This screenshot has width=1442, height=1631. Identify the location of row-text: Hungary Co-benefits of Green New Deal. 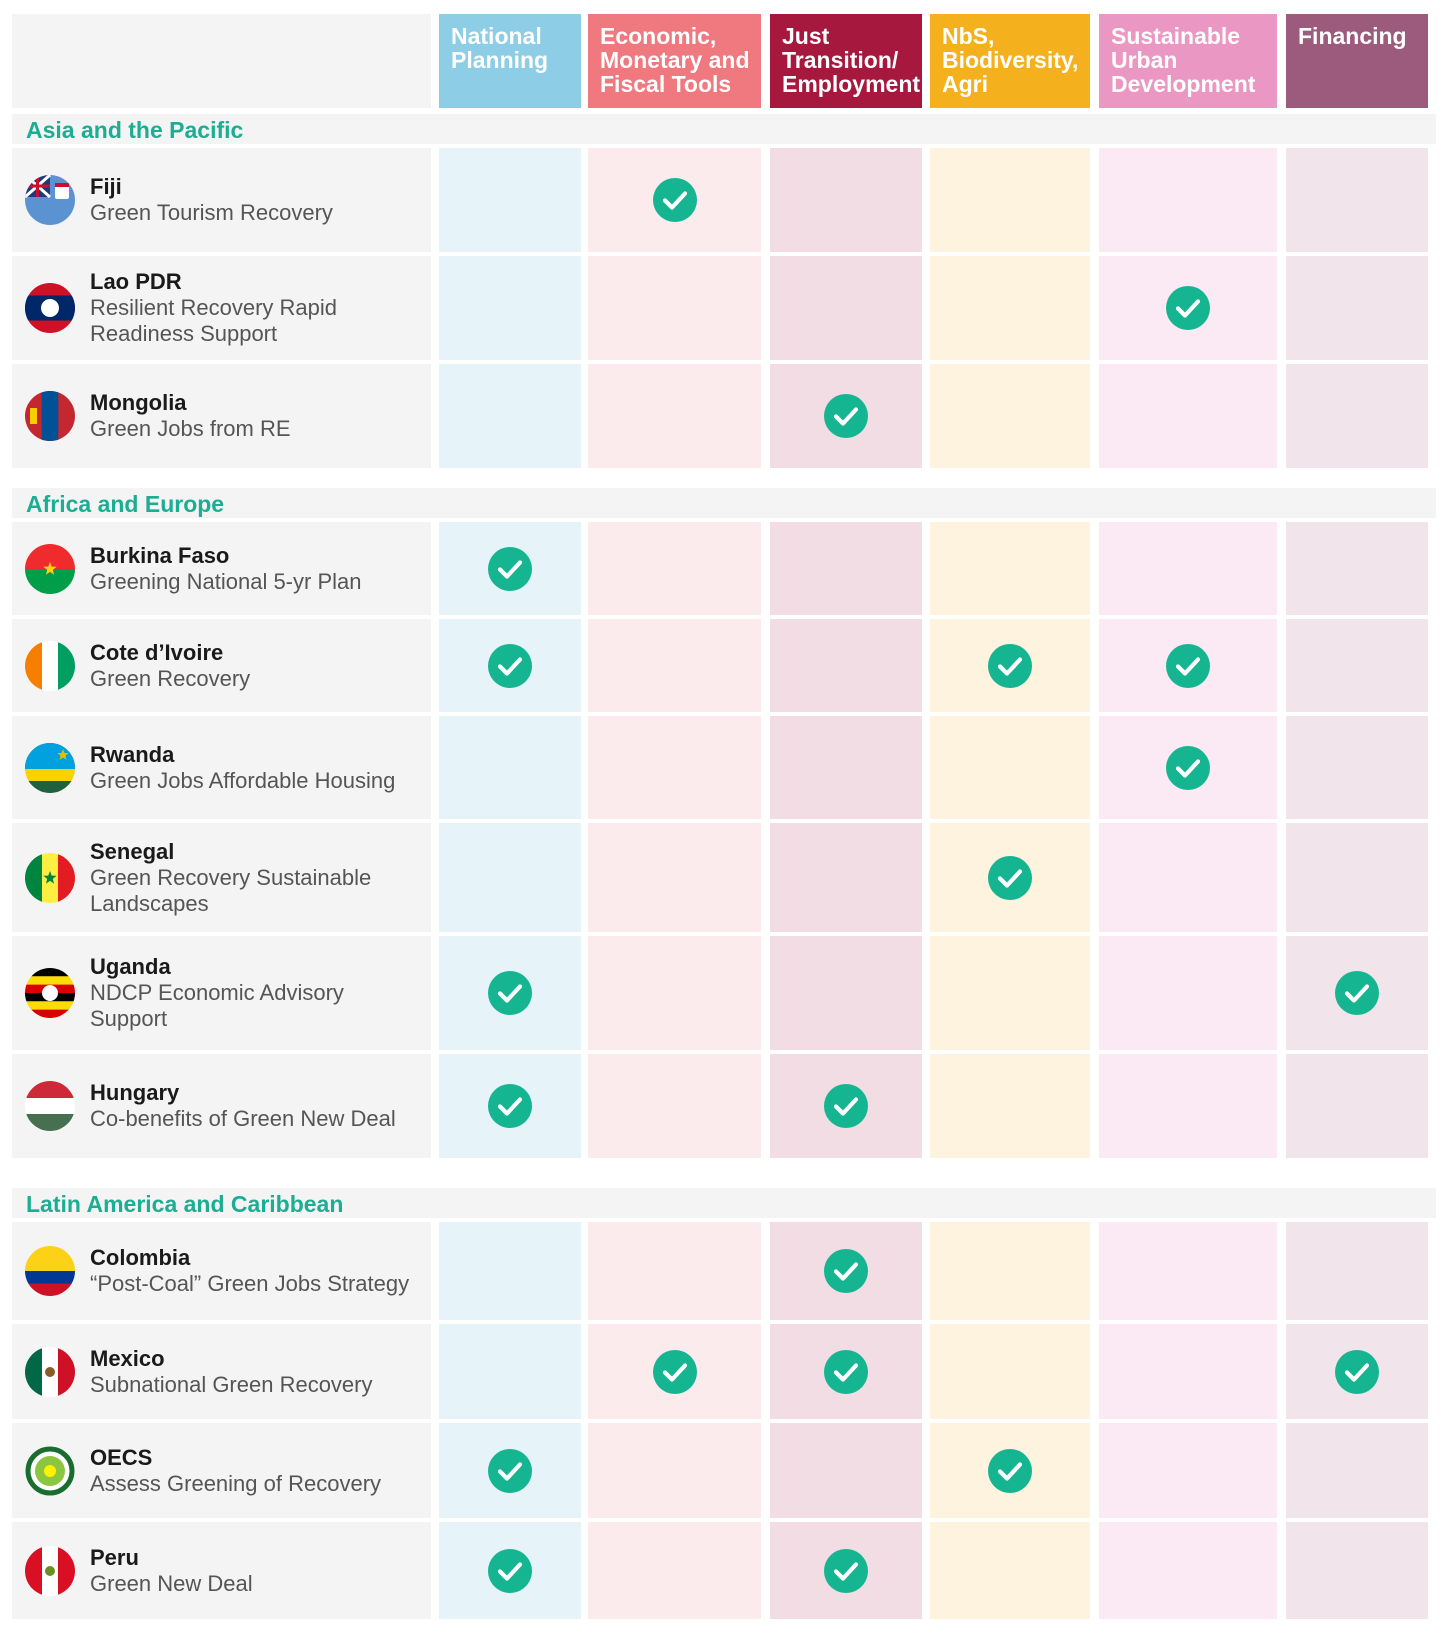
(255, 1106).